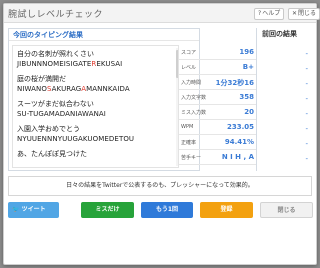  Describe the element at coordinates (187, 127) in the screenshot. I see `stat-label: WPM` at that location.